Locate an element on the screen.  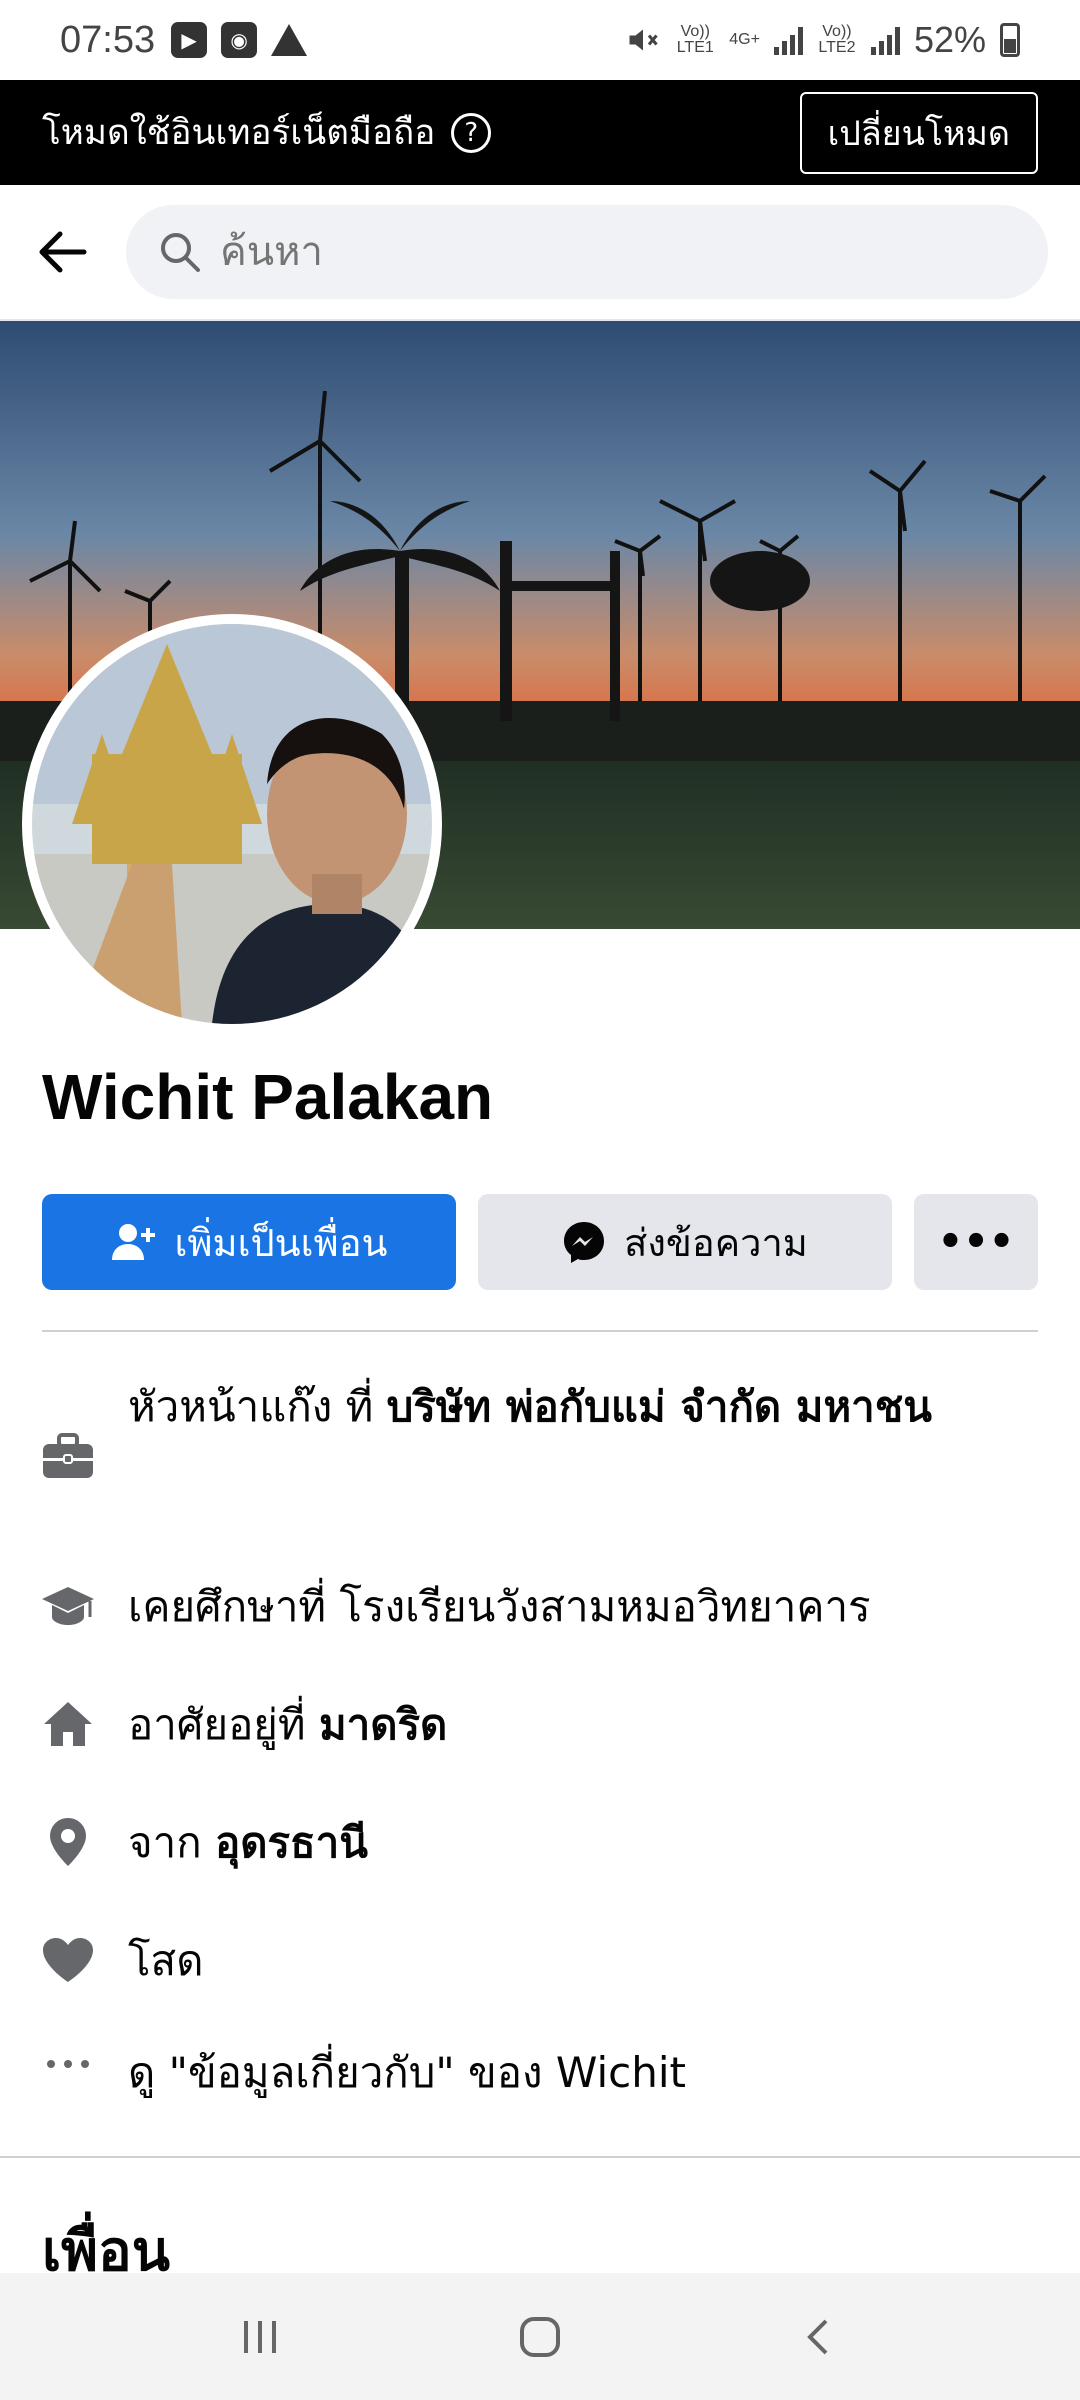
from-text: จาก อุดรธานี is located at coordinates (568, 1843).